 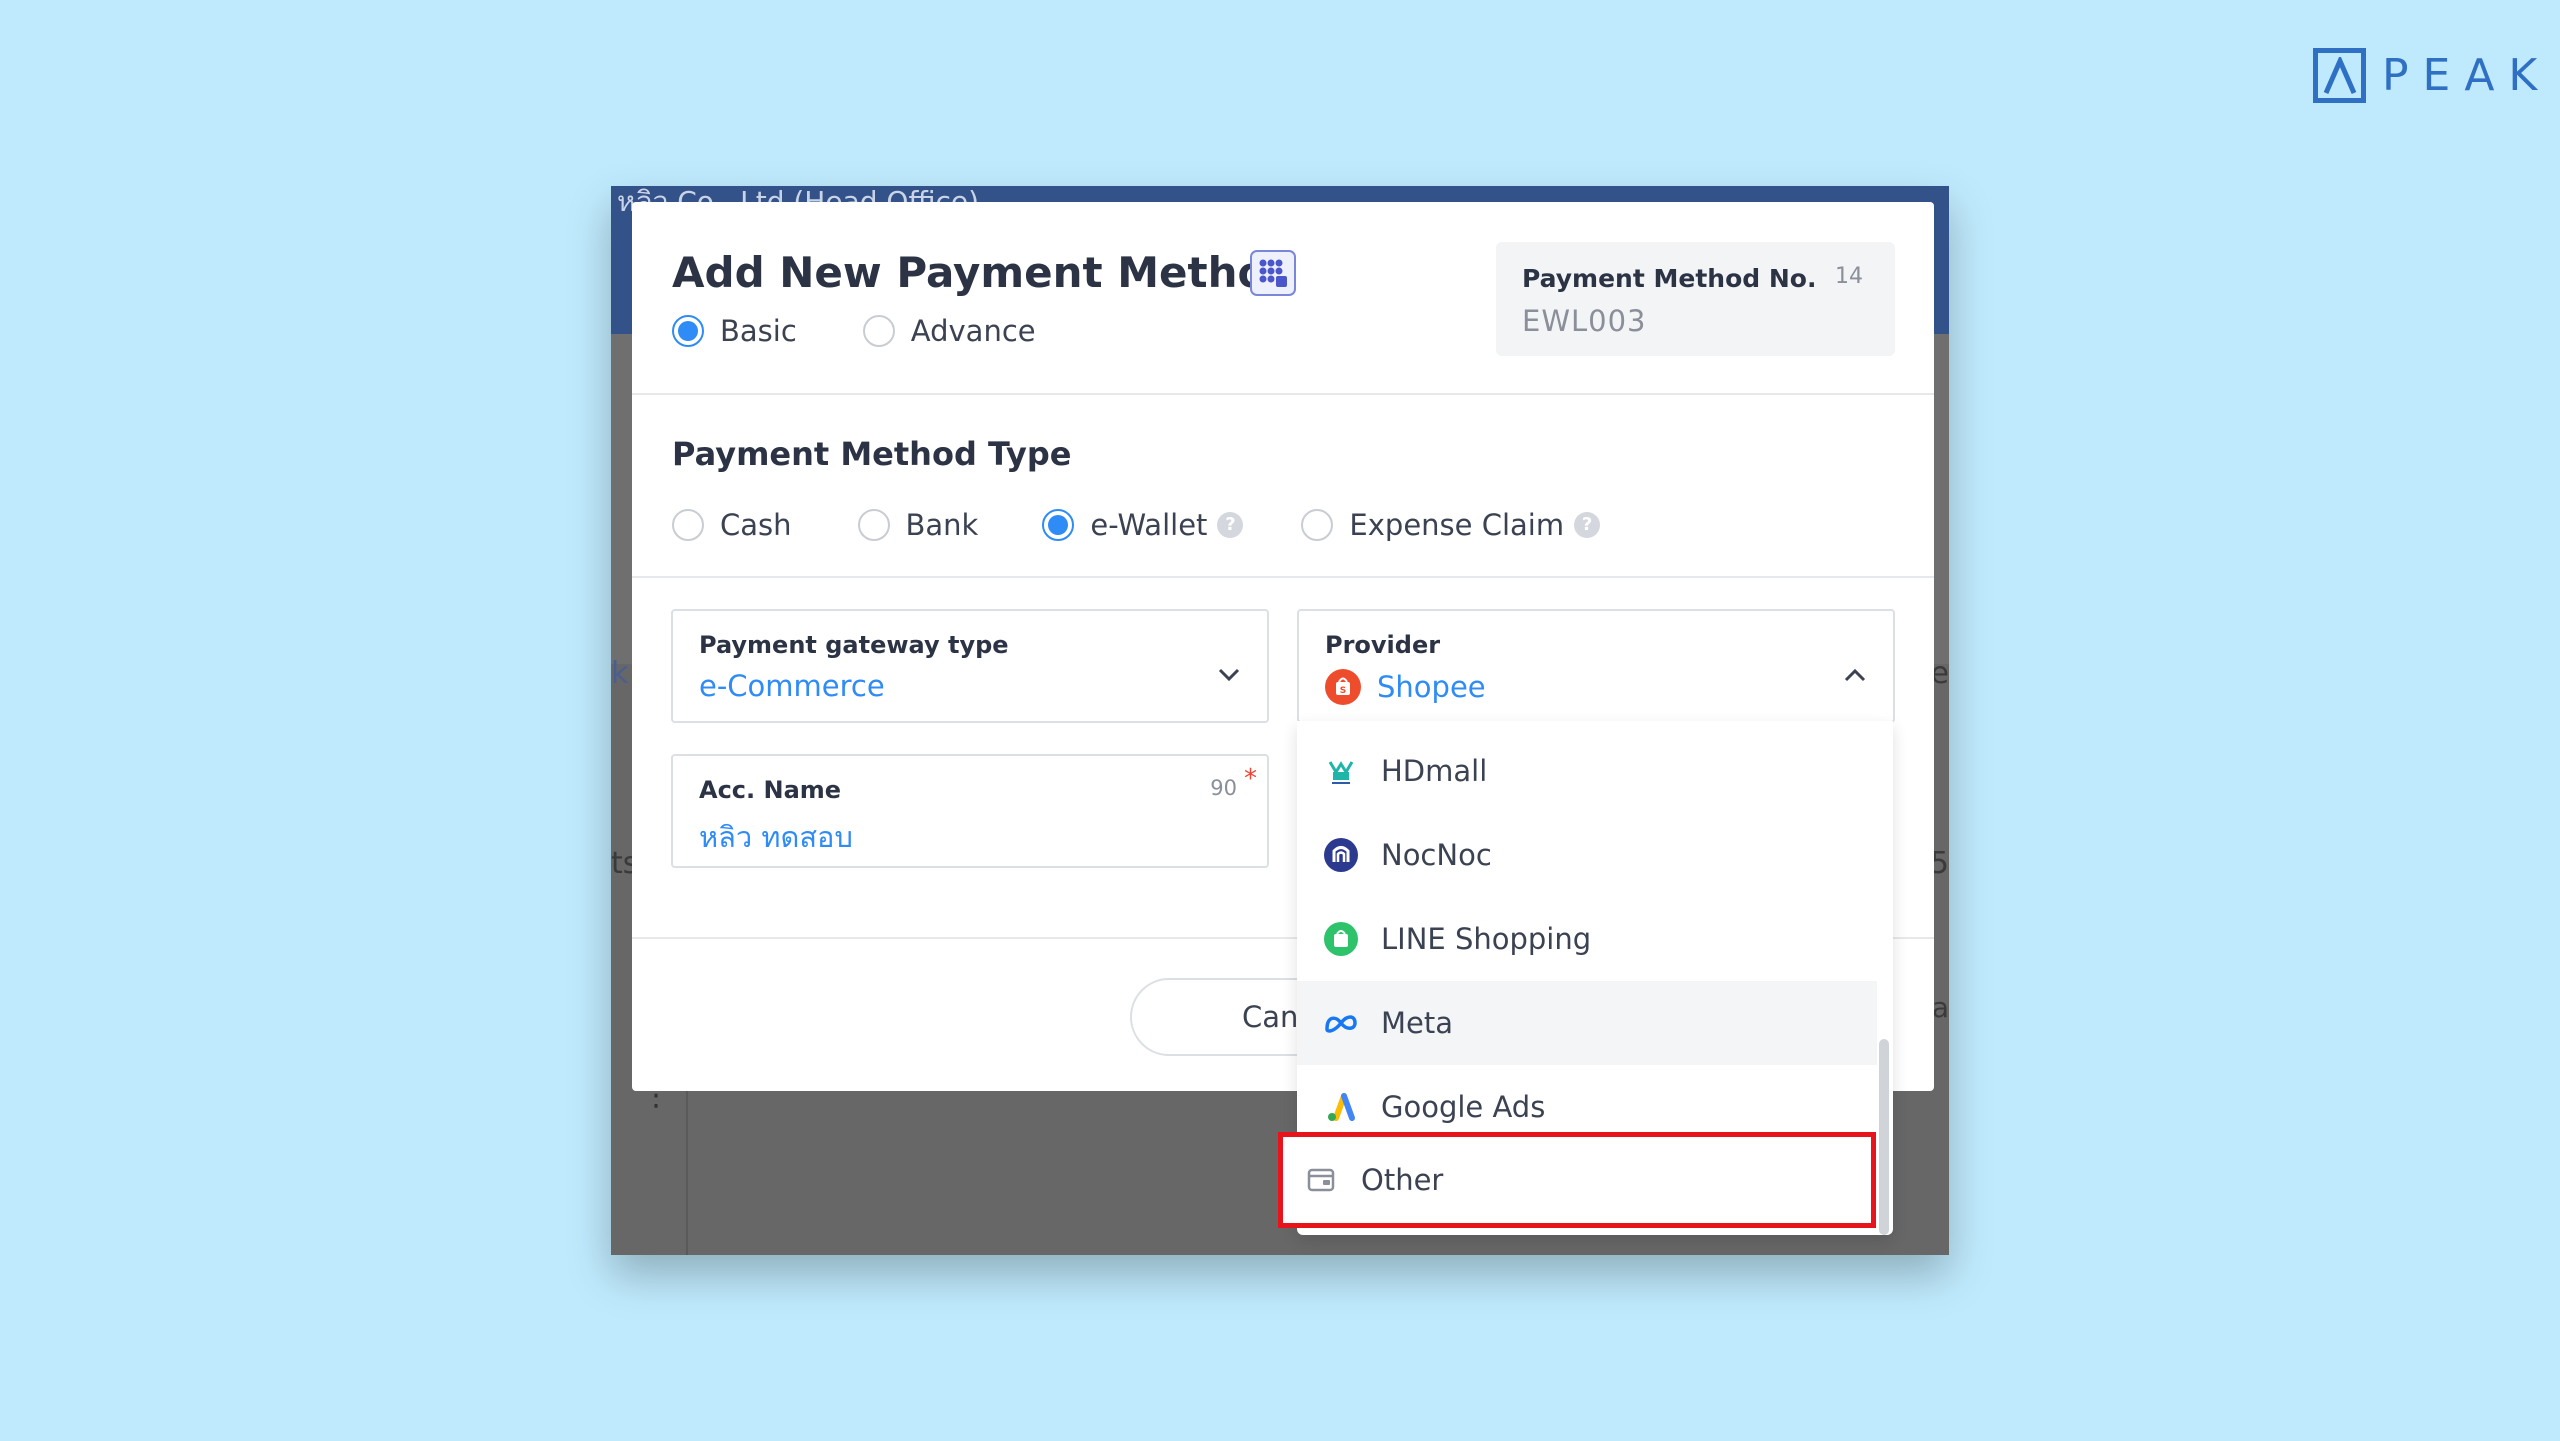 What do you see at coordinates (1436, 855) in the screenshot?
I see `provider-option-label: NocNoc` at bounding box center [1436, 855].